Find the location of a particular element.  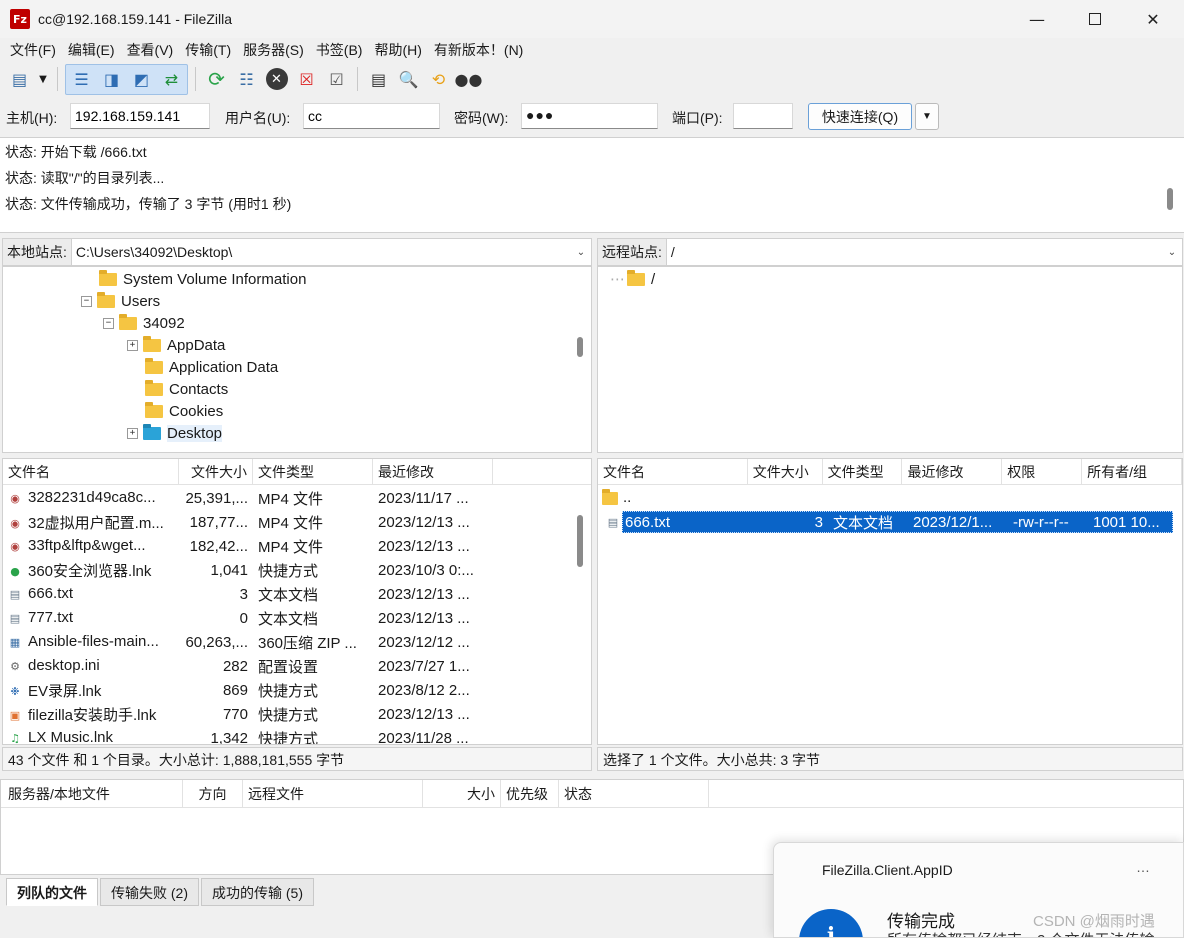

remote-path-input: / is located at coordinates (914, 252).